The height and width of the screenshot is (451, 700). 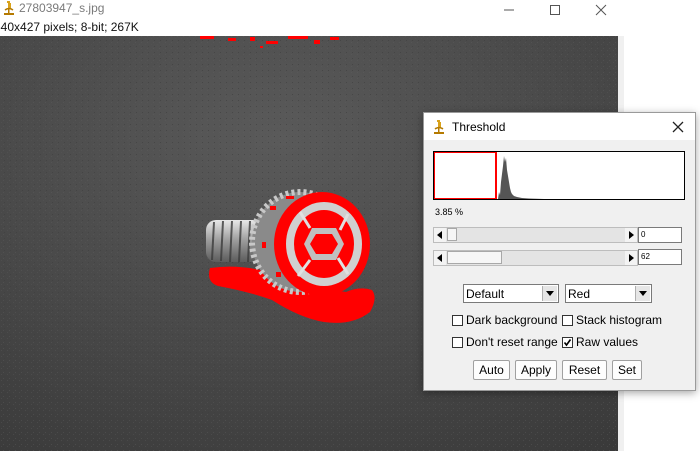 I want to click on min-threshold-slider, so click(x=535, y=235).